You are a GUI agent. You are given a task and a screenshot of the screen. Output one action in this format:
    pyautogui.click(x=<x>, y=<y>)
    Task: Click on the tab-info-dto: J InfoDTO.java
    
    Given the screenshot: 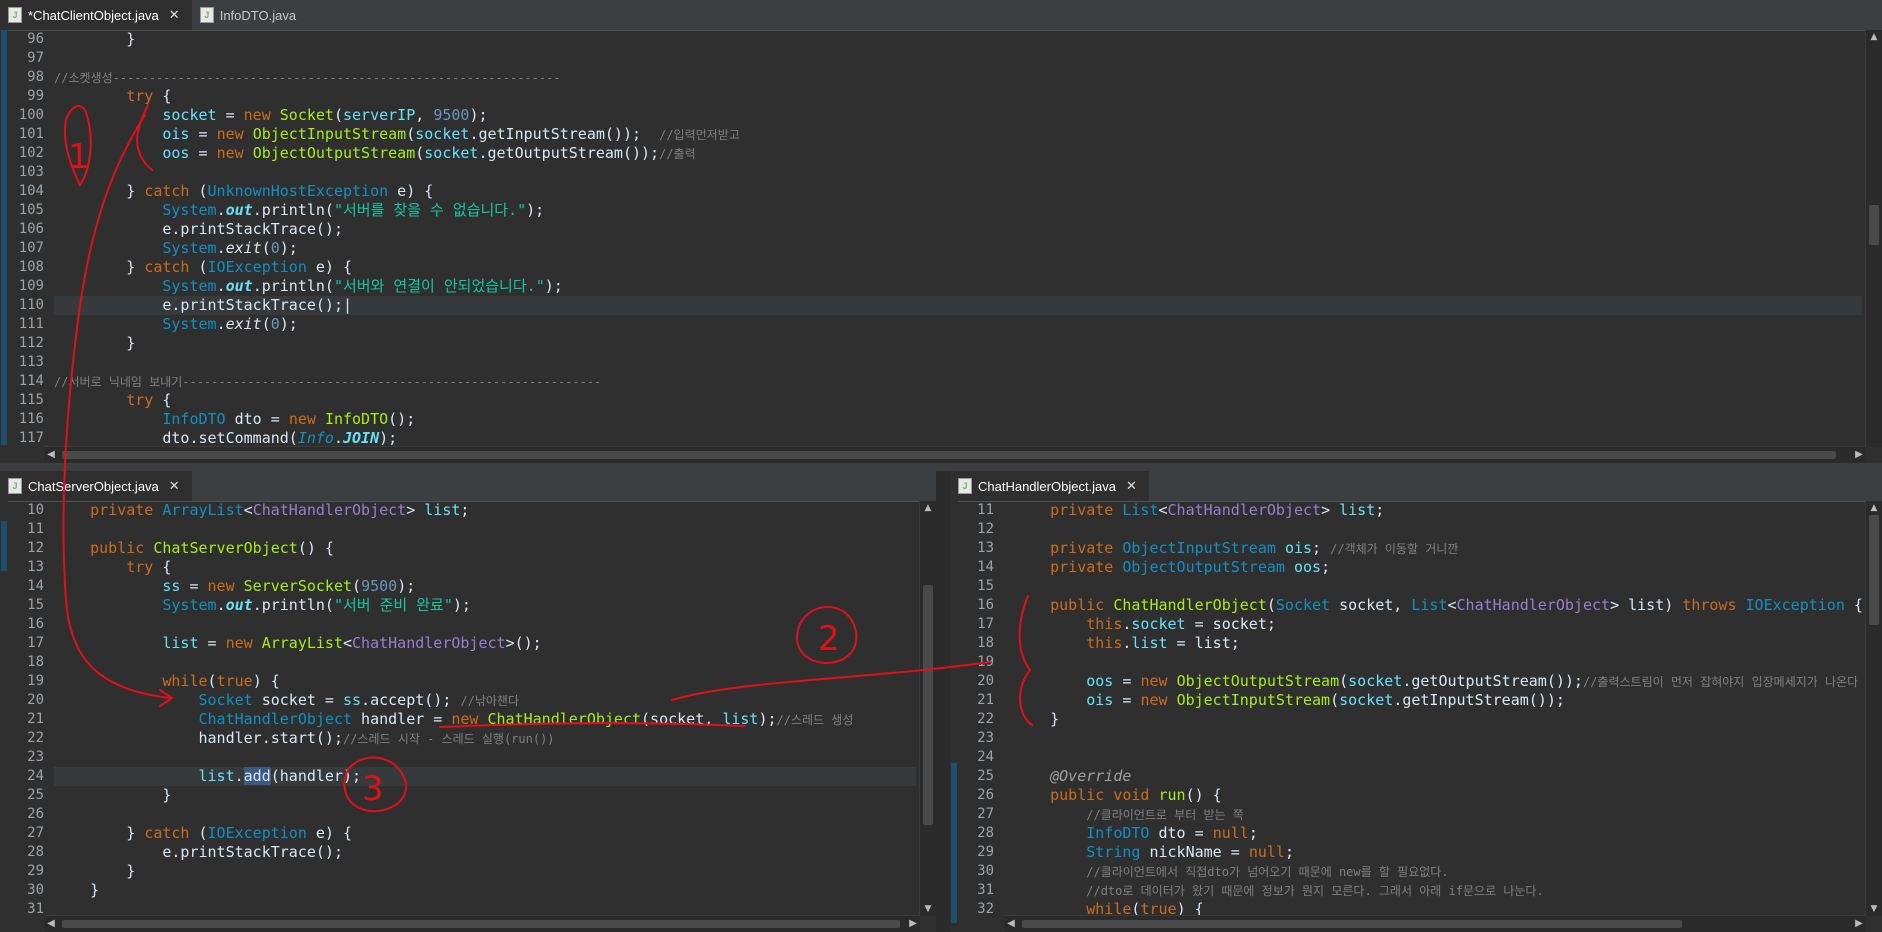 What is the action you would take?
    pyautogui.click(x=250, y=15)
    